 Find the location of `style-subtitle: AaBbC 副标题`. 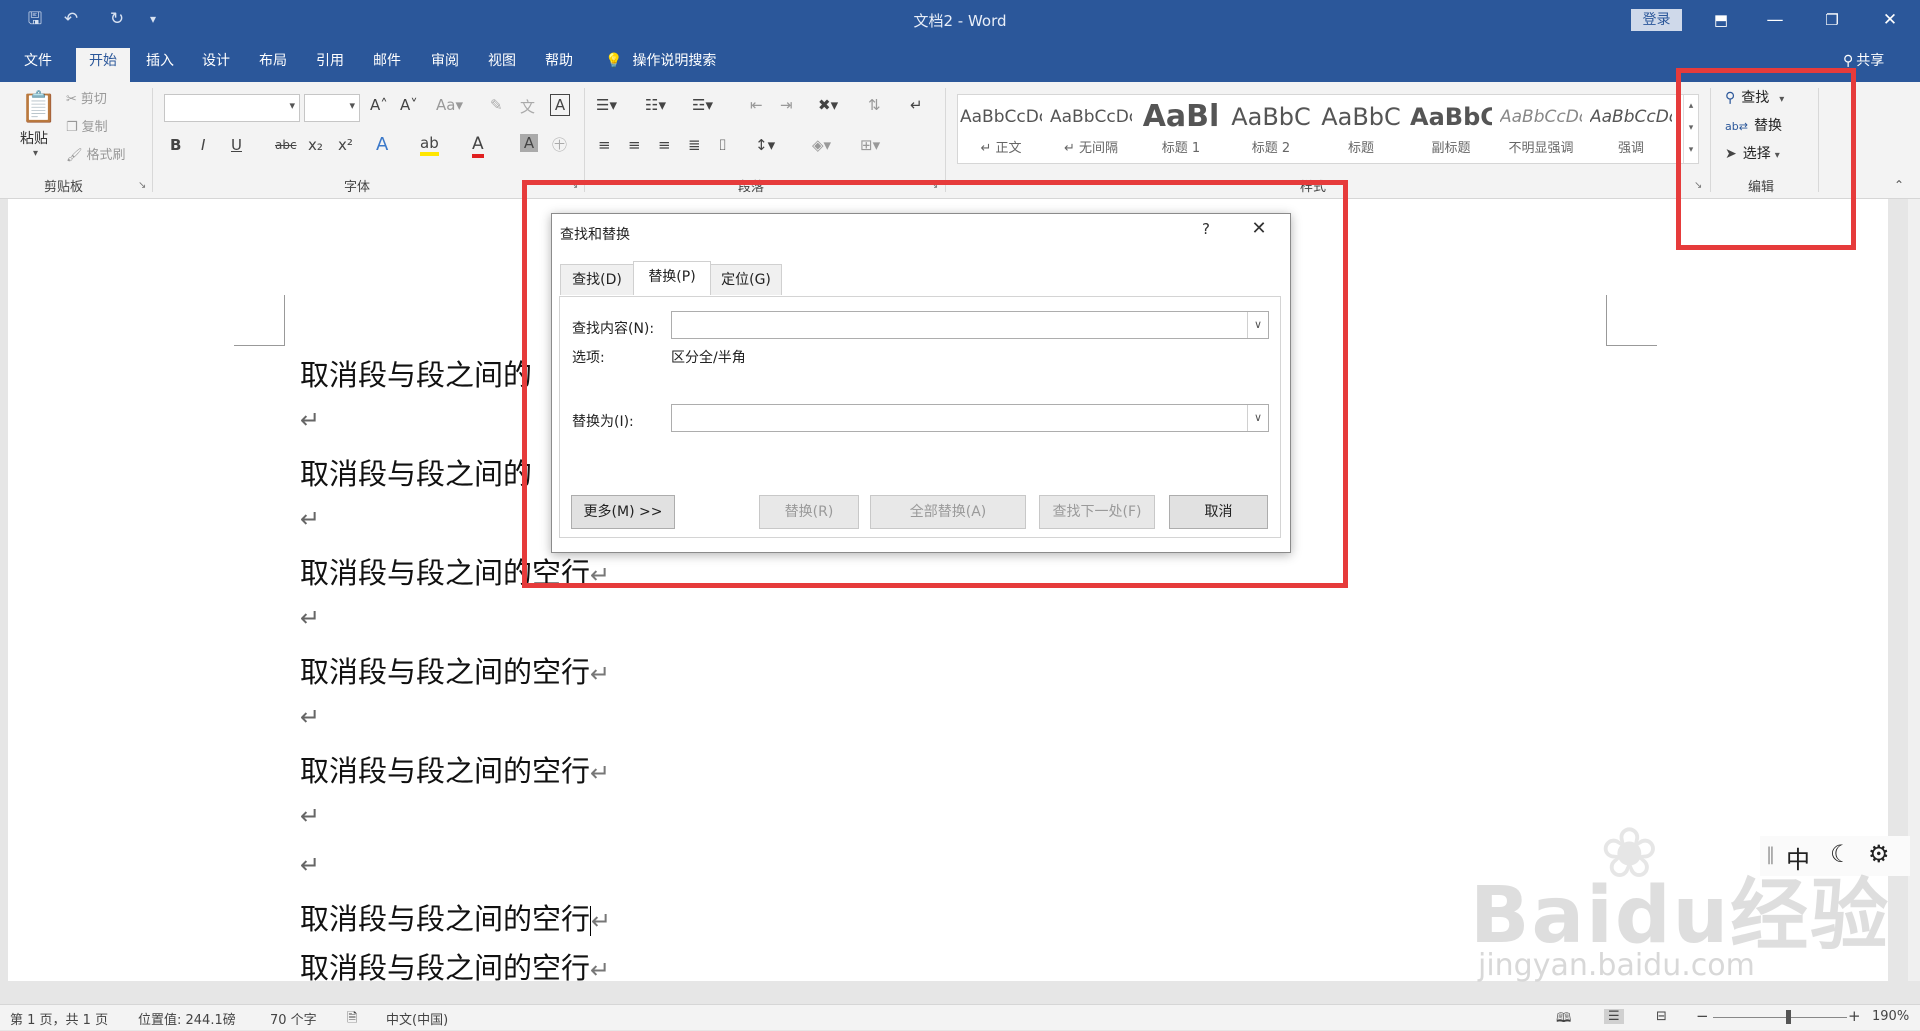

style-subtitle: AaBbC 副标题 is located at coordinates (1451, 129).